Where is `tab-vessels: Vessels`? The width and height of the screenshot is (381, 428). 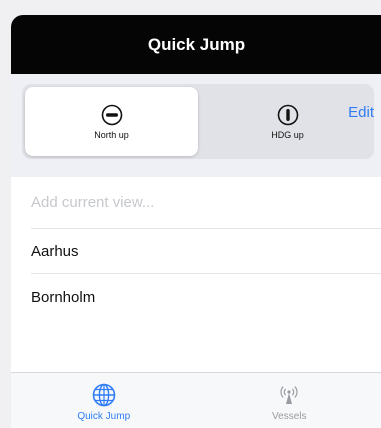 tab-vessels: Vessels is located at coordinates (289, 400).